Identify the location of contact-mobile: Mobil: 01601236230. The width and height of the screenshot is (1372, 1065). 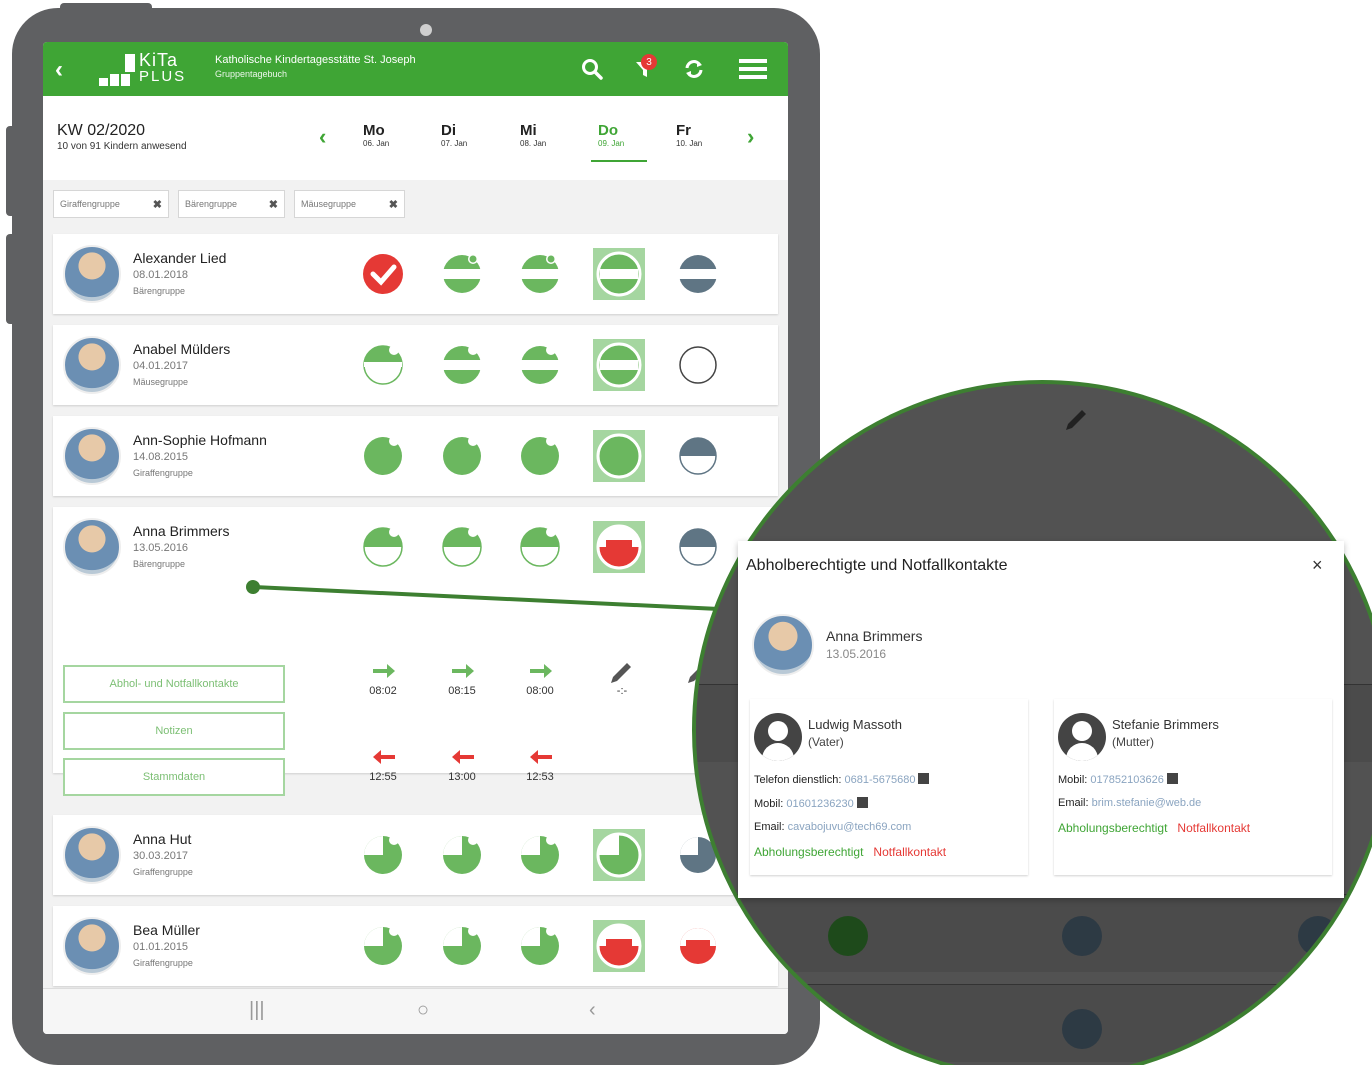
(811, 803).